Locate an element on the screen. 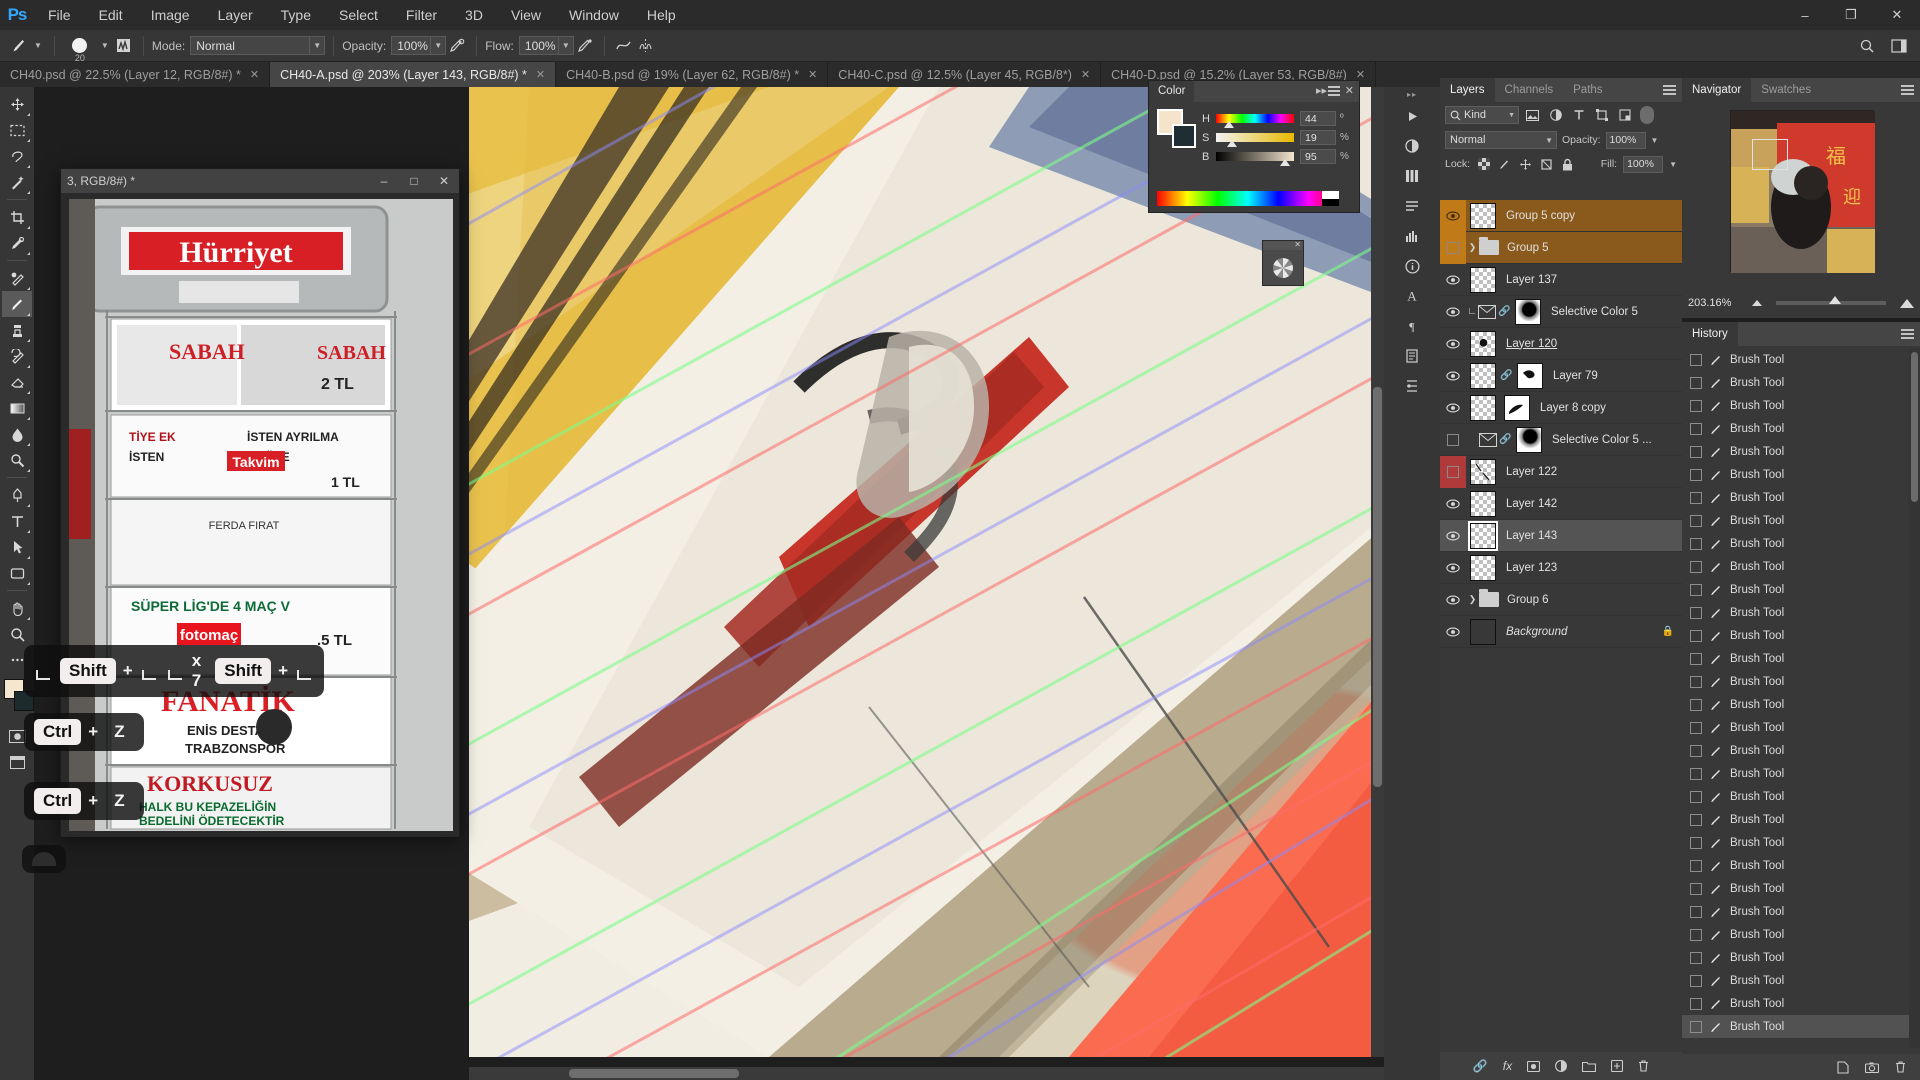 The image size is (1920, 1080). dodge-tool is located at coordinates (17, 460).